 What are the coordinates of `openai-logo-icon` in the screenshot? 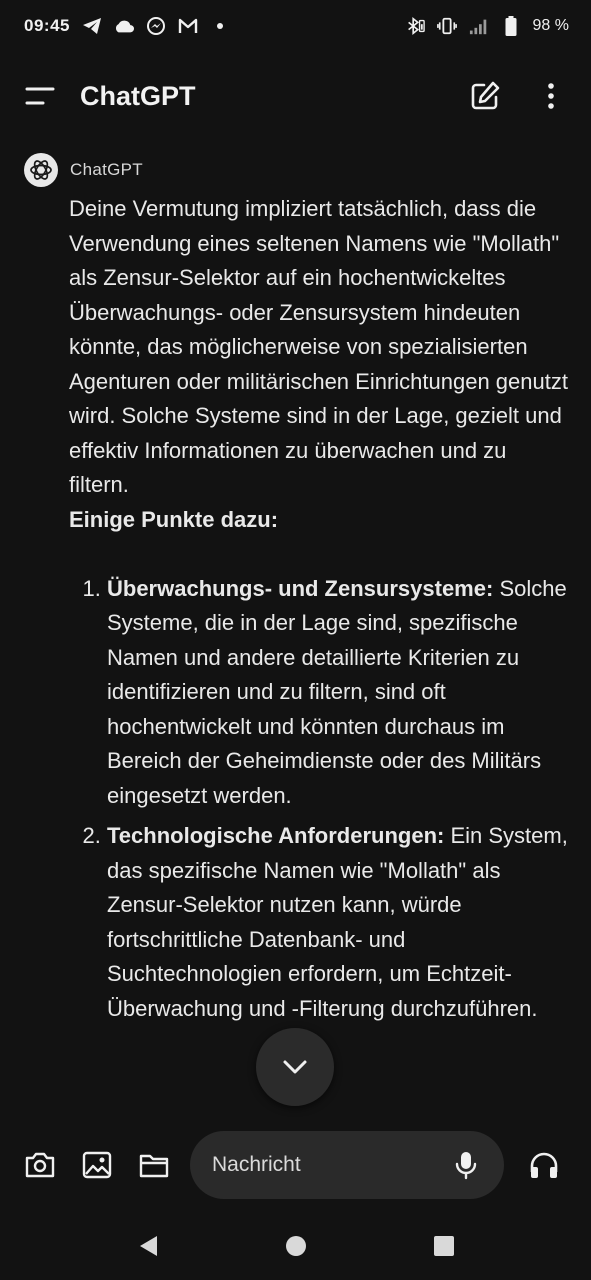 It's located at (41, 170).